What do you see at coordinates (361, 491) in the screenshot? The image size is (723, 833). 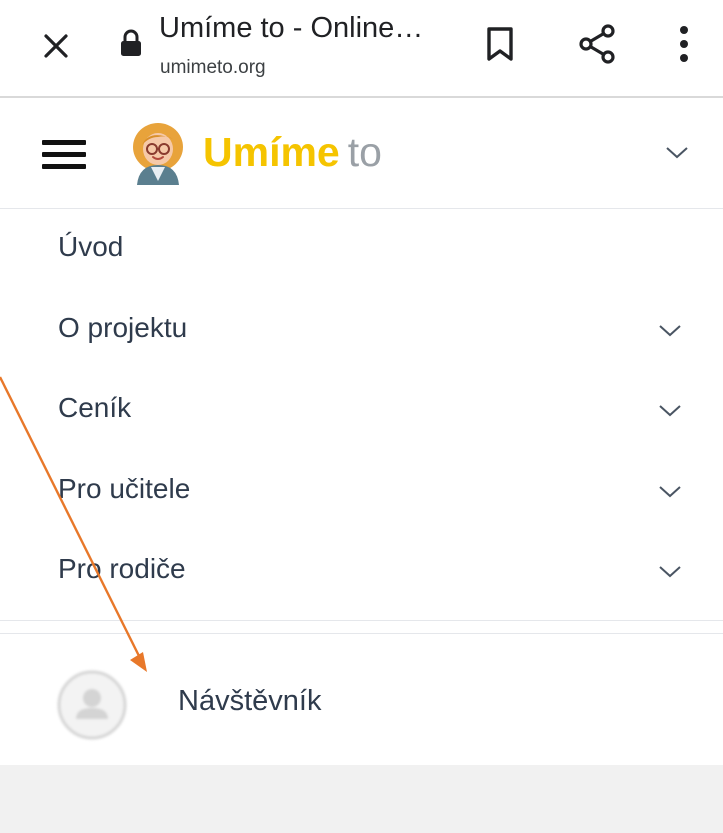 I see `menu-item-pro-ucitele: Pro učitele` at bounding box center [361, 491].